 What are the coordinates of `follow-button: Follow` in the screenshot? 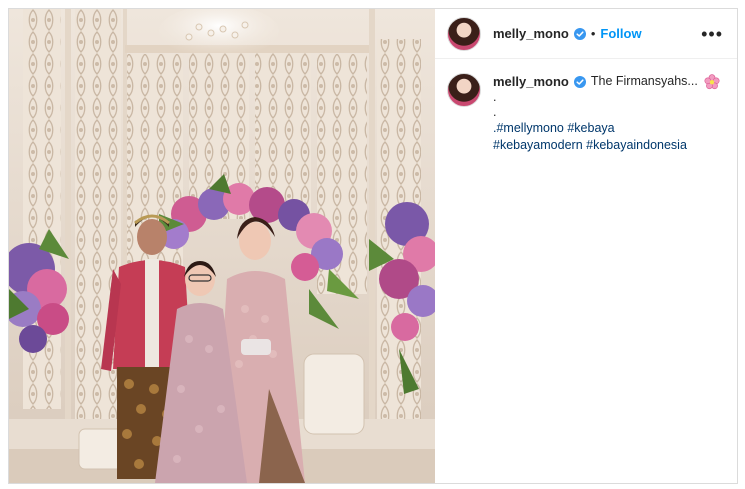 It's located at (620, 33).